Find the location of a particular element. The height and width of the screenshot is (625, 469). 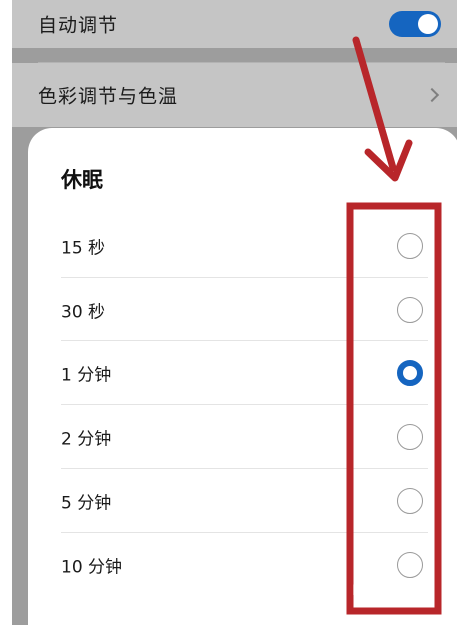

red-arrow-icon is located at coordinates (382, 109).